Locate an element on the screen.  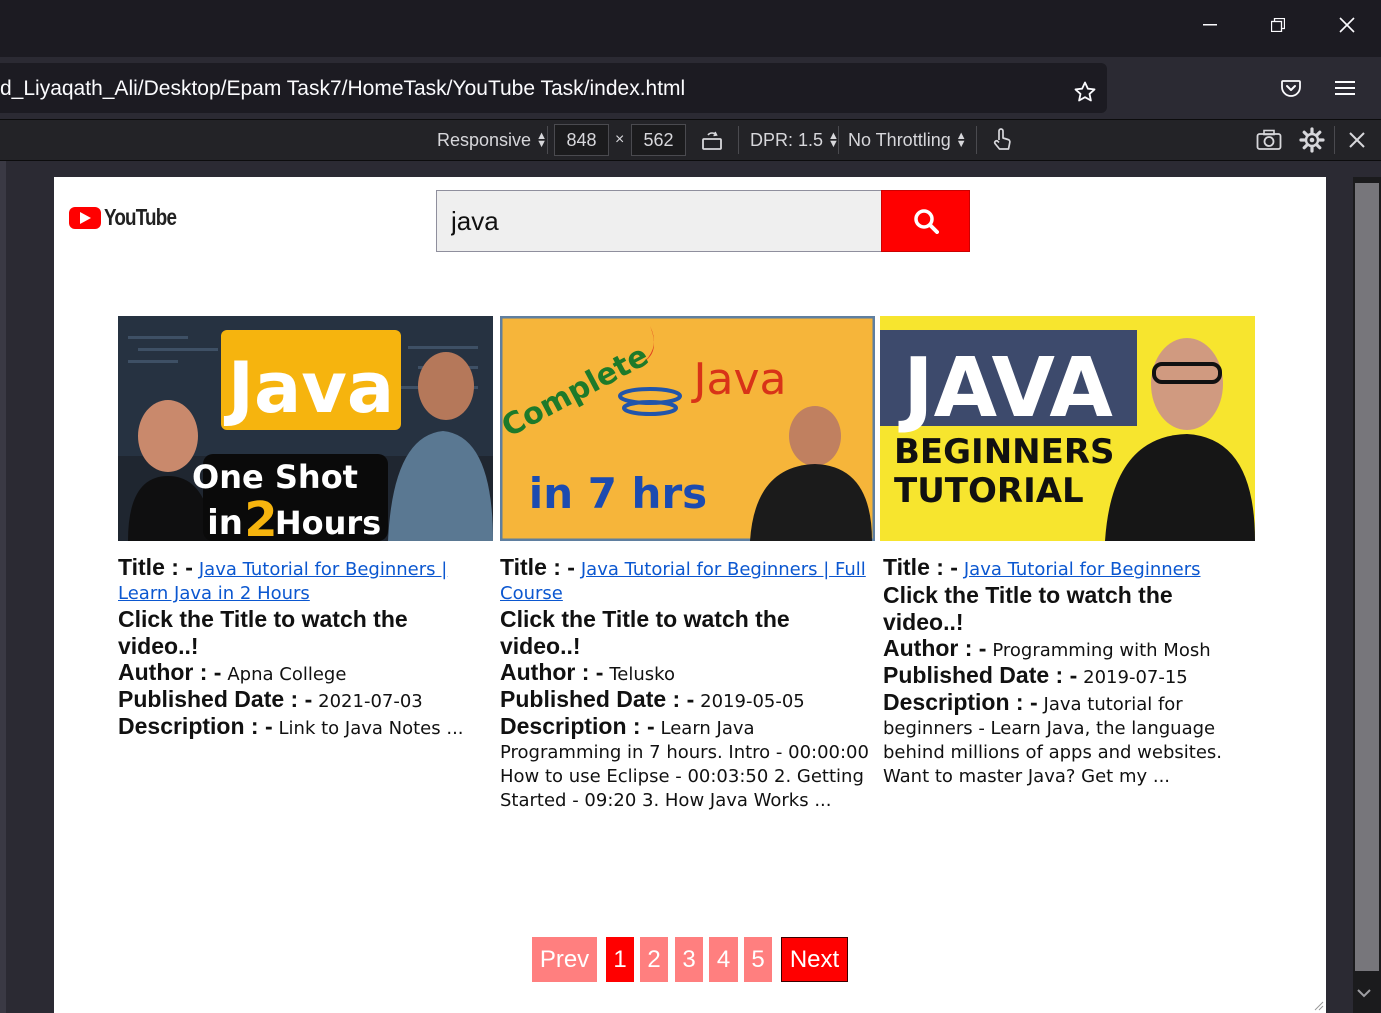
search-icon is located at coordinates (926, 221).